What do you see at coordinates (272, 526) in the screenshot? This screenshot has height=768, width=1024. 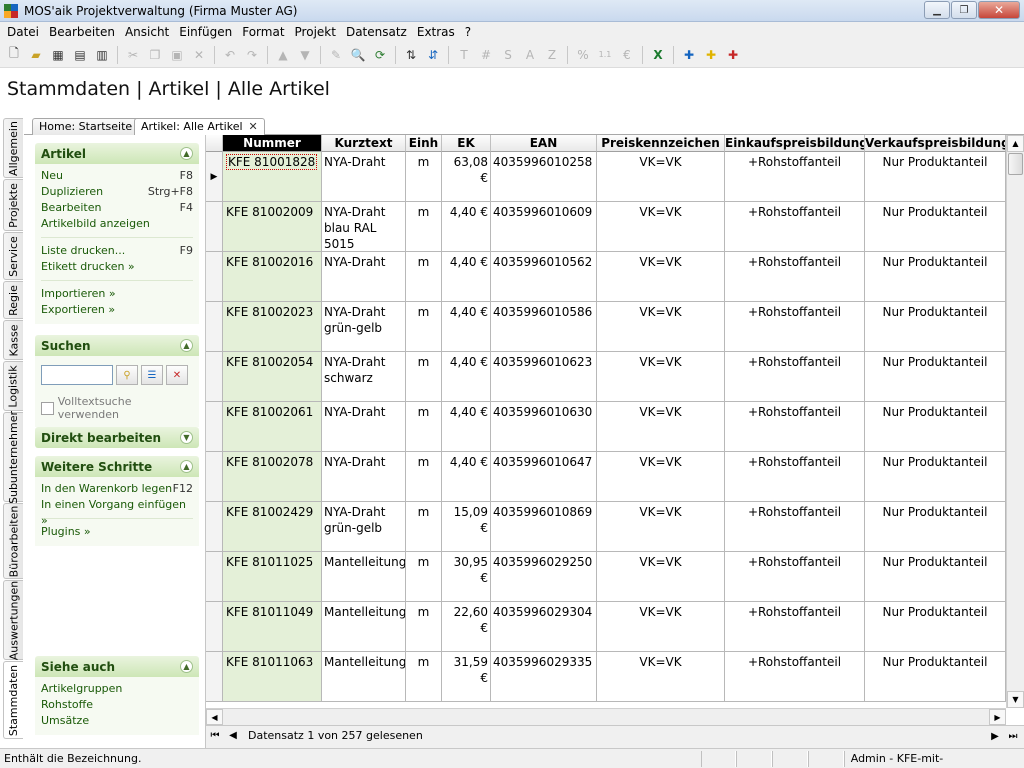 I see `cell-nummer: KFE 81002429` at bounding box center [272, 526].